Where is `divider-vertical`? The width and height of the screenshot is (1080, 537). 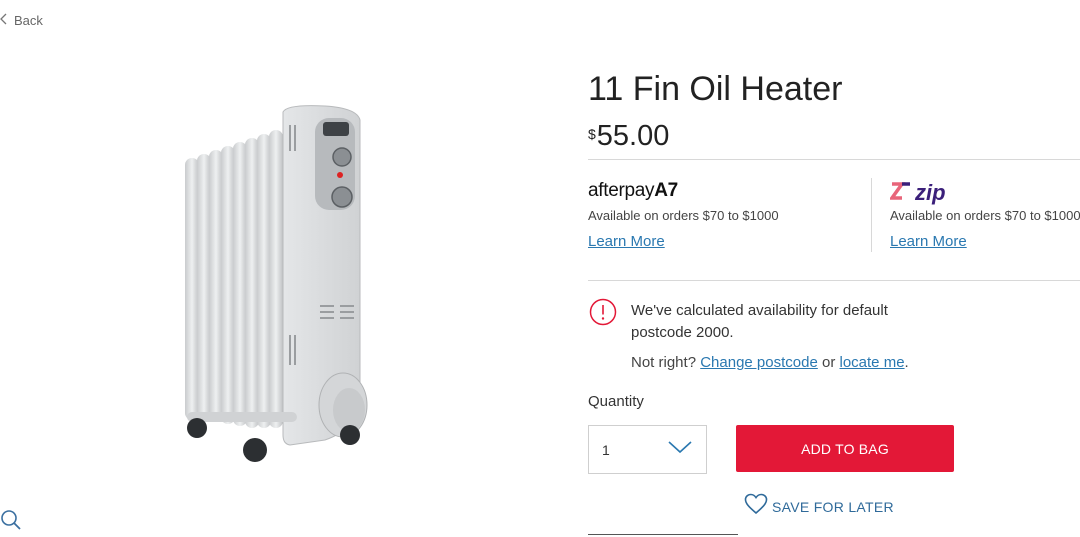
divider-vertical is located at coordinates (871, 215).